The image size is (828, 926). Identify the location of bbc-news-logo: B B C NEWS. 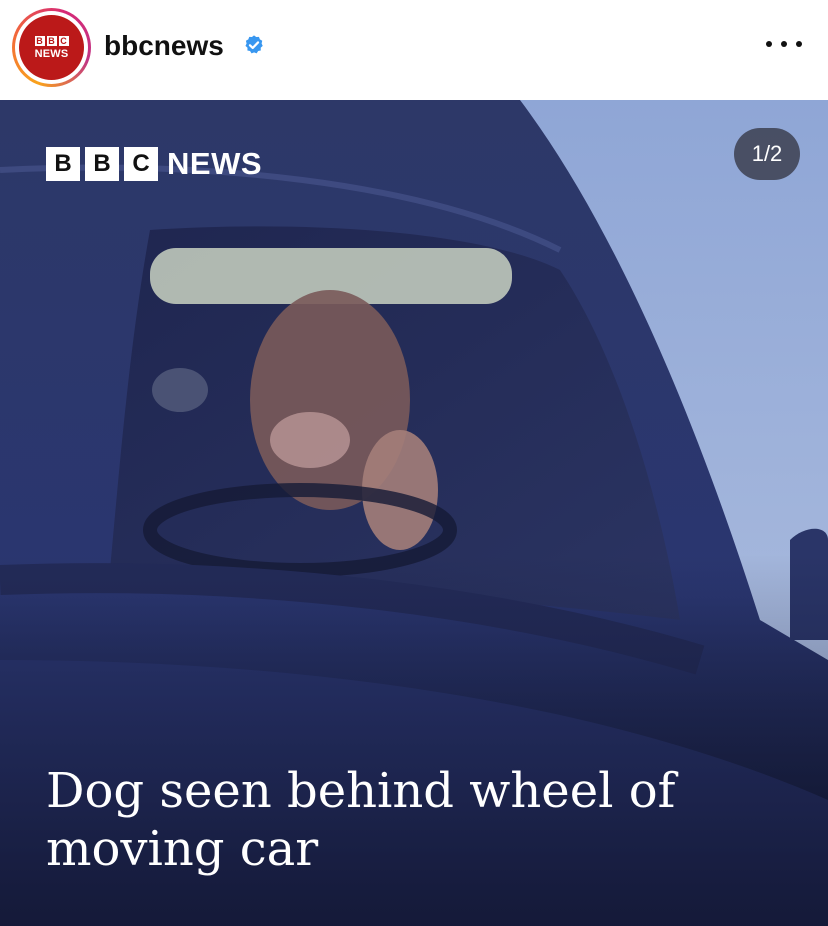
(154, 163).